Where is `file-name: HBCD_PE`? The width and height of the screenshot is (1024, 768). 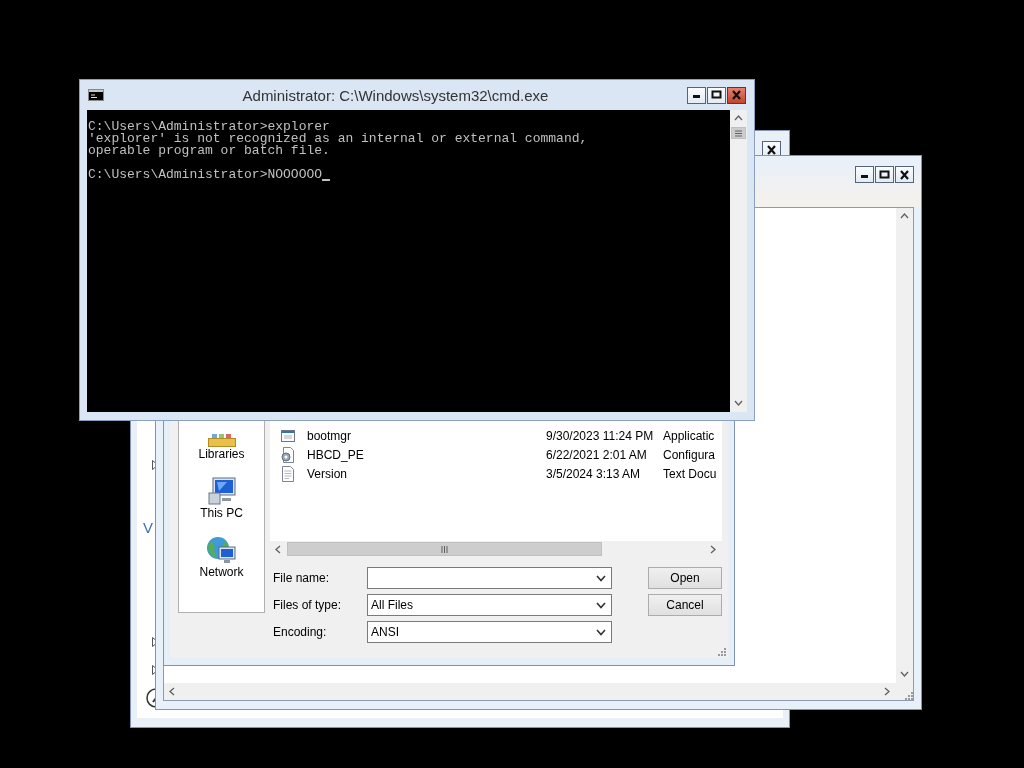 file-name: HBCD_PE is located at coordinates (335, 454).